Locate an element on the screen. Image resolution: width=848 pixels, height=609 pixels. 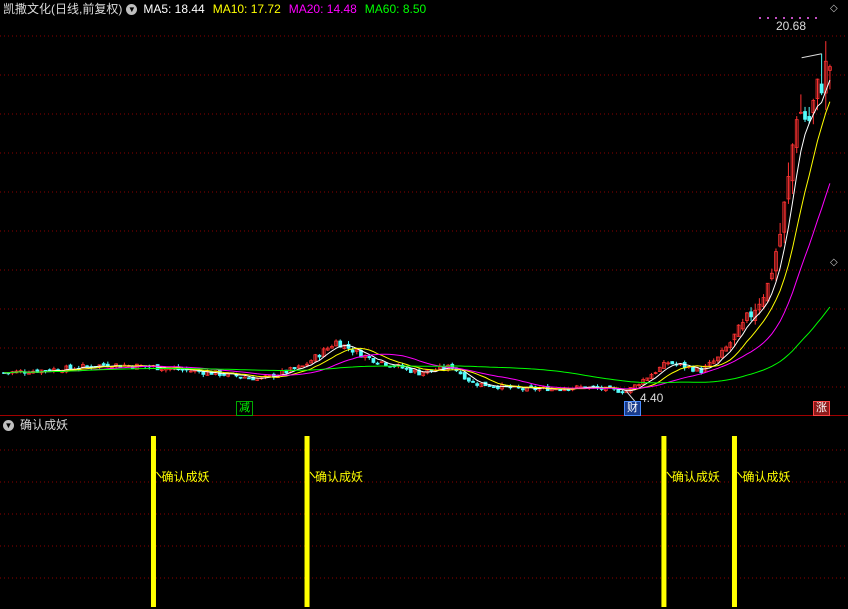
ma-legend-item: MA60: 8.50 is located at coordinates (395, 9).